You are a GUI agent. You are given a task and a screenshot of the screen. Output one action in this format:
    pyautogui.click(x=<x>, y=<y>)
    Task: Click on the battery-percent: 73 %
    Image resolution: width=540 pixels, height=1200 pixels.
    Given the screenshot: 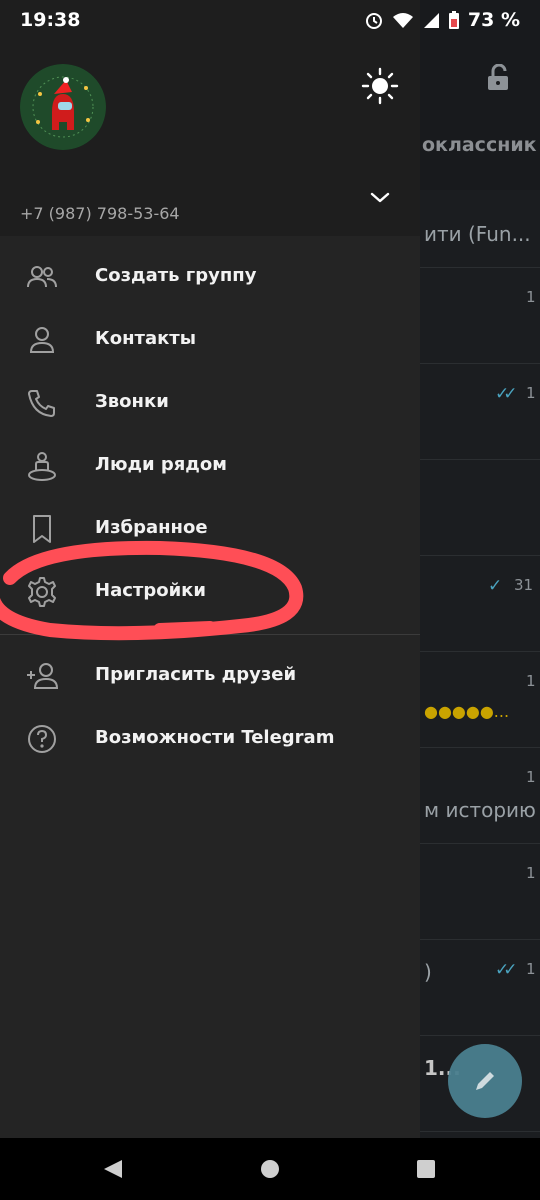 What is the action you would take?
    pyautogui.click(x=493, y=20)
    